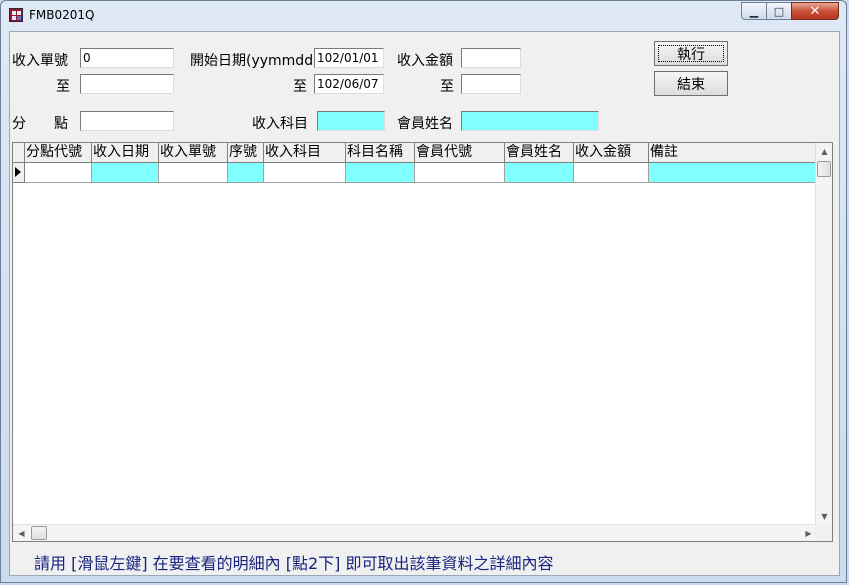 This screenshot has width=849, height=585. I want to click on scroll-left-icon: ◀, so click(21, 533).